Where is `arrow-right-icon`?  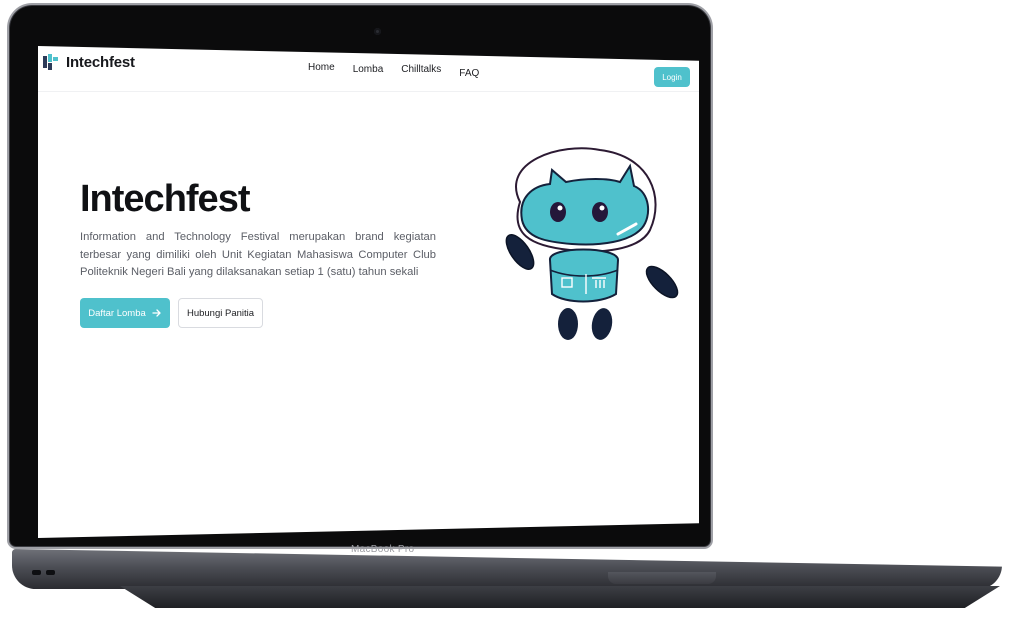
arrow-right-icon is located at coordinates (156, 313).